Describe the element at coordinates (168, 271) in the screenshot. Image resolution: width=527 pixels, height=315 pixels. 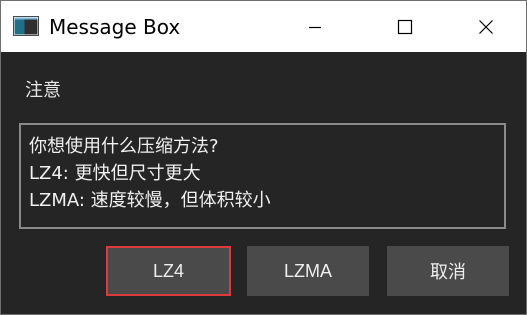
I see `lz4-button: LZ4` at that location.